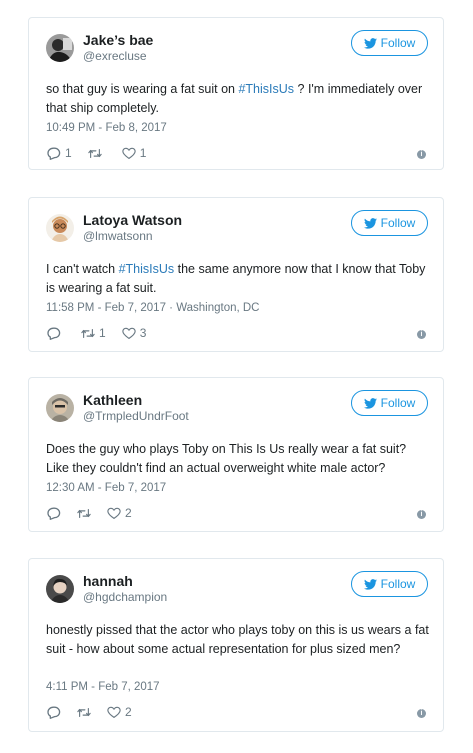 The height and width of the screenshot is (753, 473). What do you see at coordinates (68, 153) in the screenshot?
I see `reply-count: 1` at bounding box center [68, 153].